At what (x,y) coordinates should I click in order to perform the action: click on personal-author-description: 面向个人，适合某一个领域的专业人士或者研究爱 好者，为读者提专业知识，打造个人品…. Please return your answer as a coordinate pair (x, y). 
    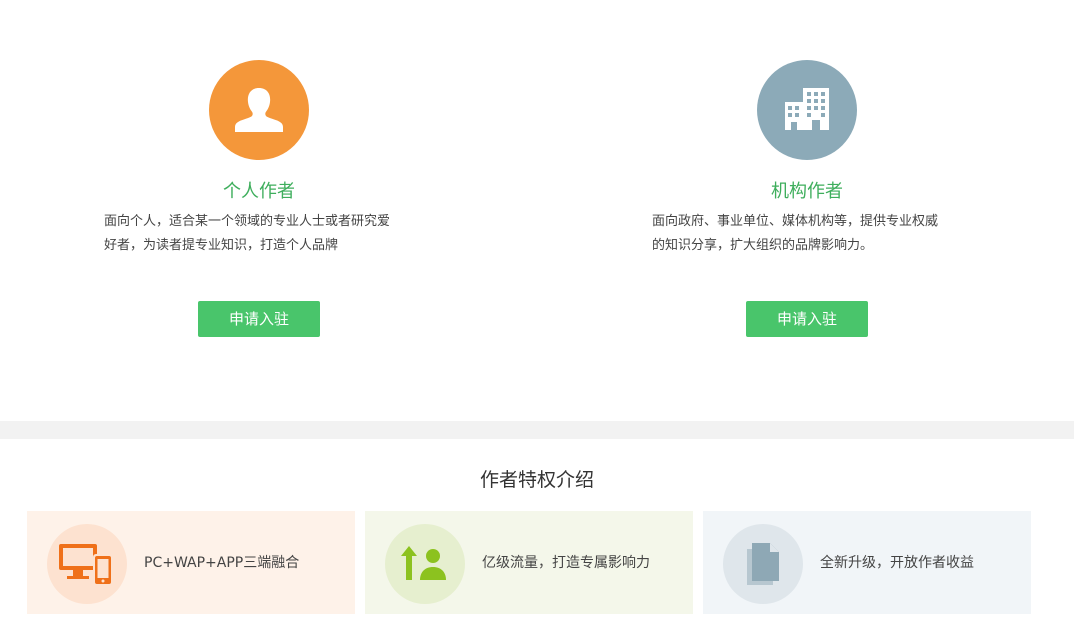
    Looking at the image, I should click on (260, 234).